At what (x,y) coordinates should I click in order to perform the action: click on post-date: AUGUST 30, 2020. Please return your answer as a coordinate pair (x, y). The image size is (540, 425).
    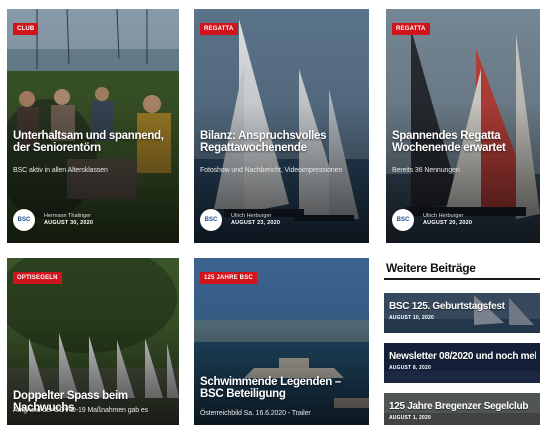
    Looking at the image, I should click on (69, 223).